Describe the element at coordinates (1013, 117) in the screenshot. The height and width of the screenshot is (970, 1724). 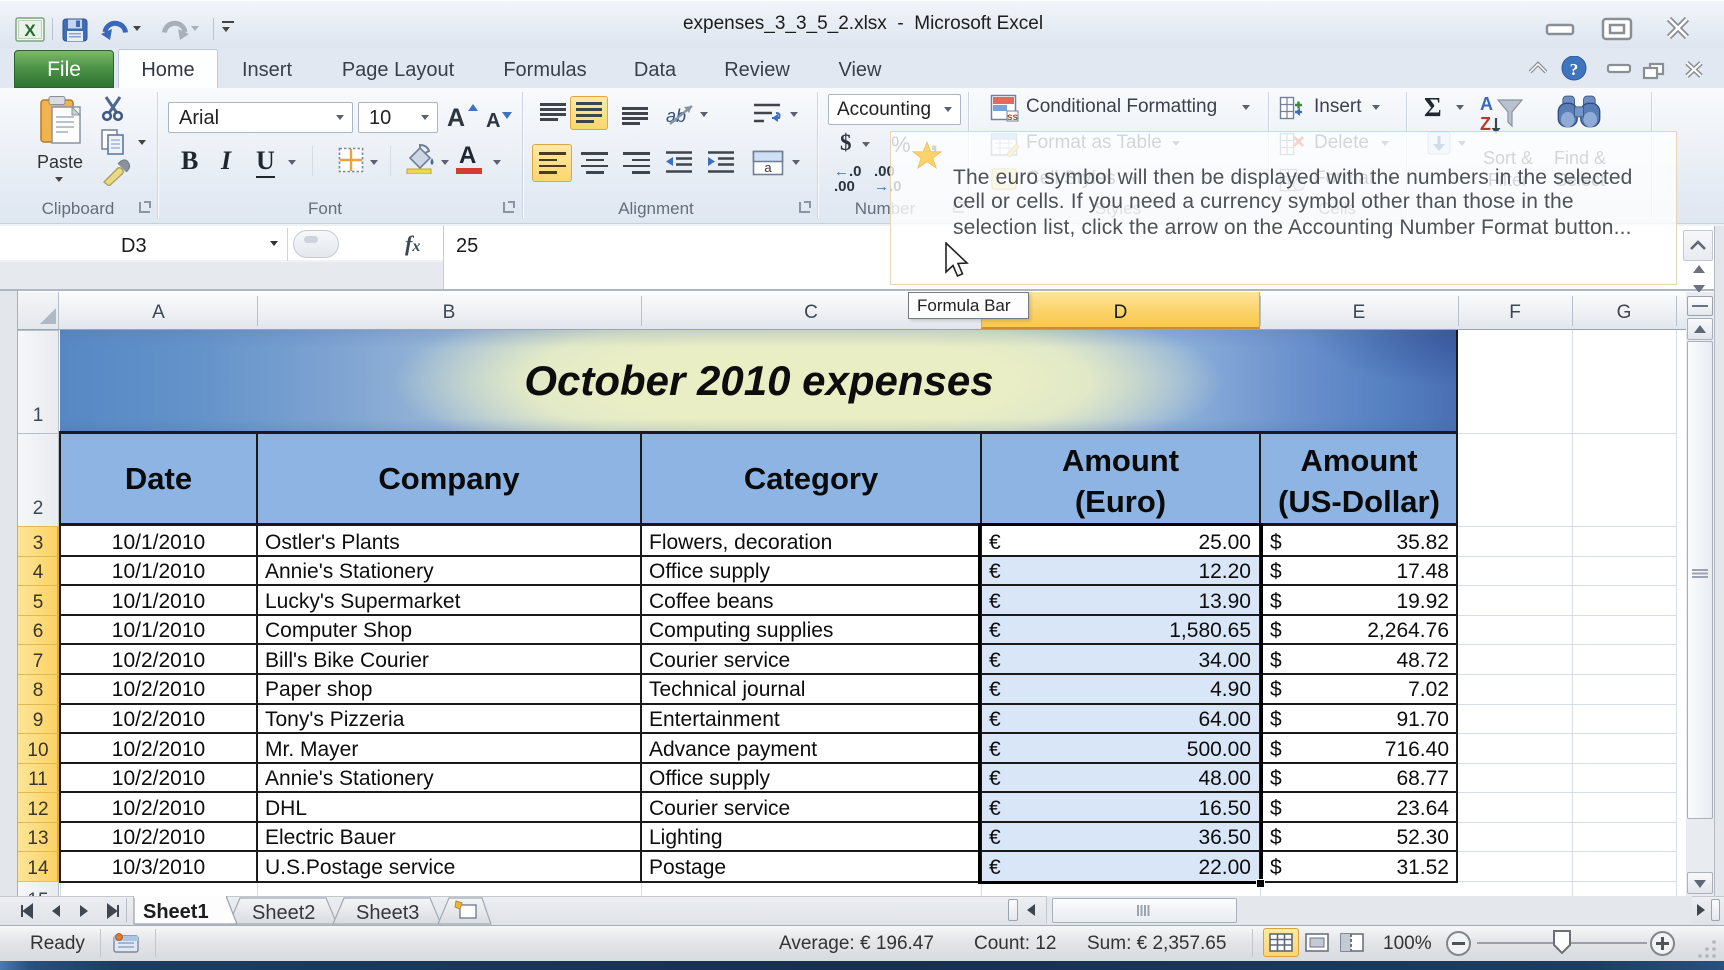
I see `svg-text: ss` at that location.